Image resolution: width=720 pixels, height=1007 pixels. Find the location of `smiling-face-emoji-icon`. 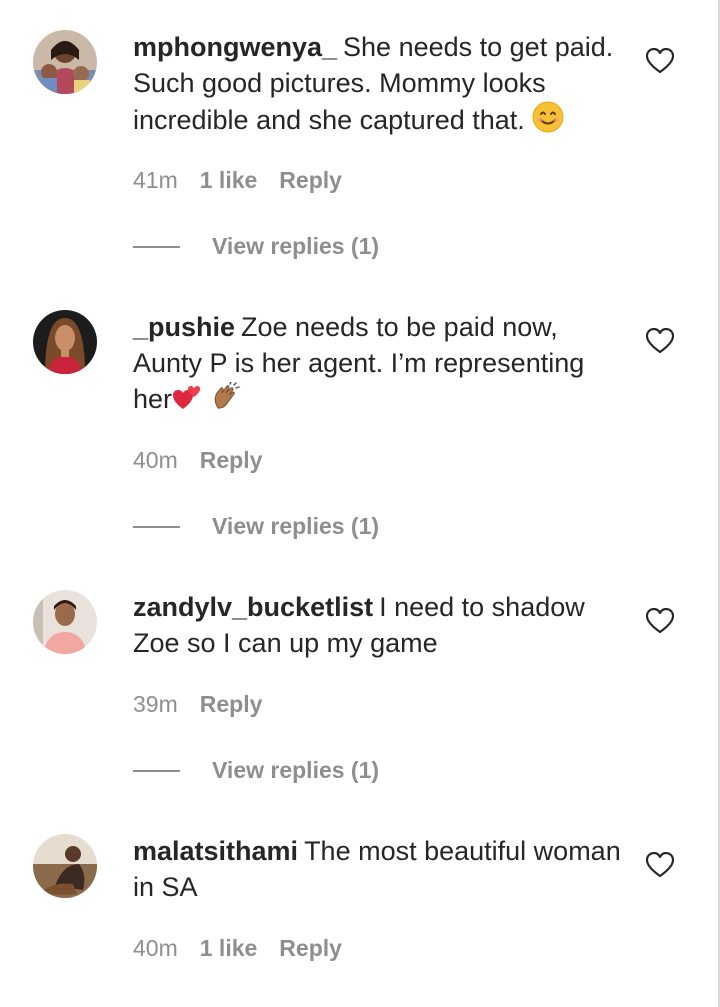

smiling-face-emoji-icon is located at coordinates (548, 121).